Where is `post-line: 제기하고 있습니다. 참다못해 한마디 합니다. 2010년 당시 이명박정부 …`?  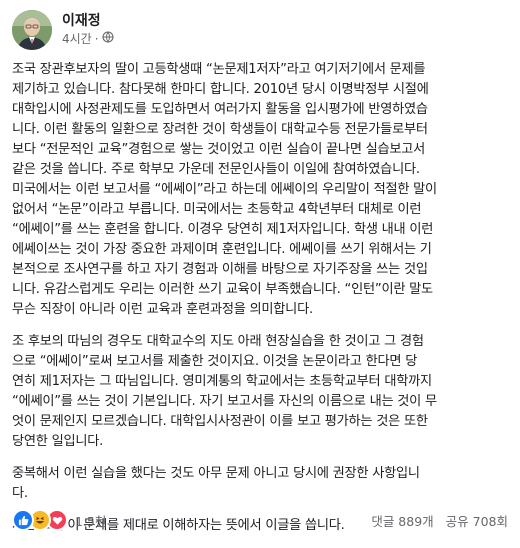
post-line: 제기하고 있습니다. 참다못해 한마디 합니다. 2010년 당시 이명박정부 … is located at coordinates (220, 89).